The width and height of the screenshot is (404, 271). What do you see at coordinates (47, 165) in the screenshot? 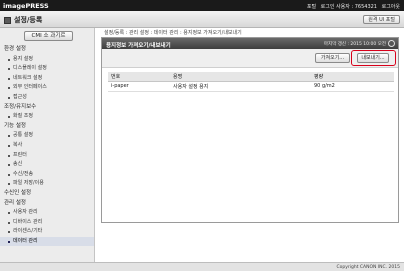
I see `sidebar-item-send: 송신` at bounding box center [47, 165].